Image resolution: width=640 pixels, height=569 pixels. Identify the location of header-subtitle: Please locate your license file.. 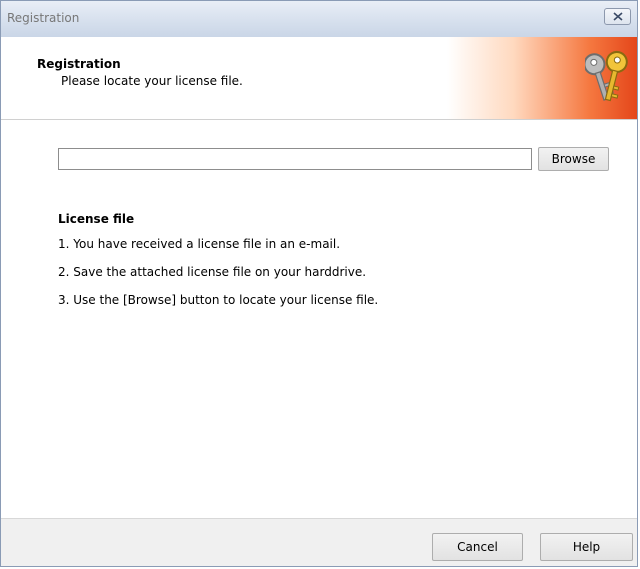
(152, 81).